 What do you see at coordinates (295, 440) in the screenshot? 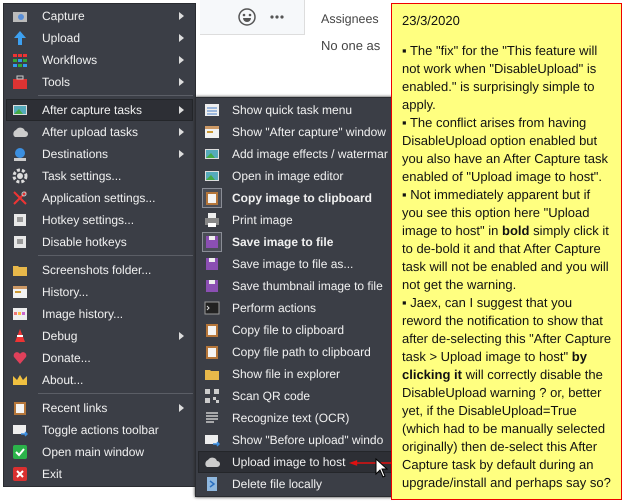
I see `menu-item: Show "Before upload" windo` at bounding box center [295, 440].